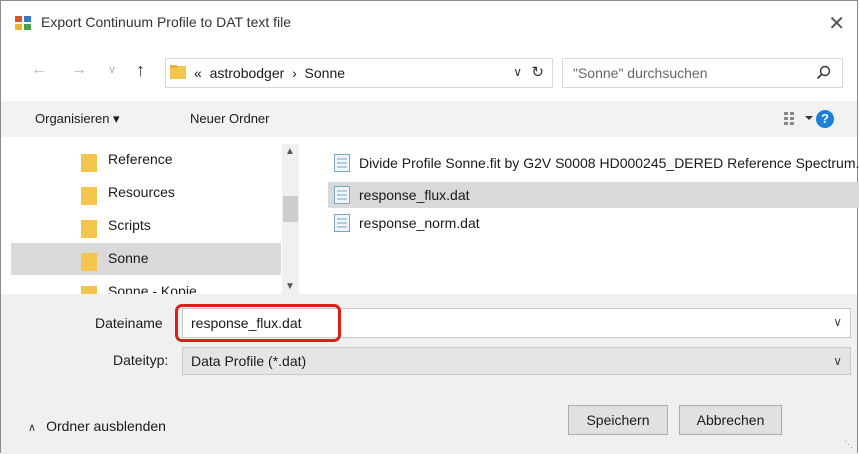 The image size is (859, 454). I want to click on app-icon, so click(23, 23).